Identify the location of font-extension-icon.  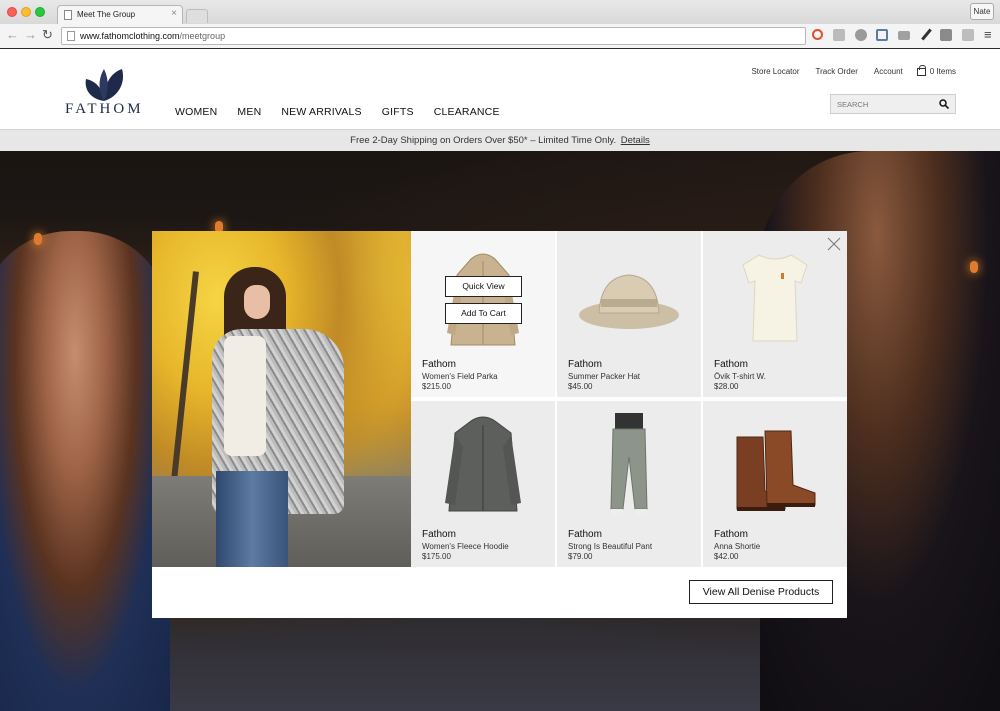
(839, 35).